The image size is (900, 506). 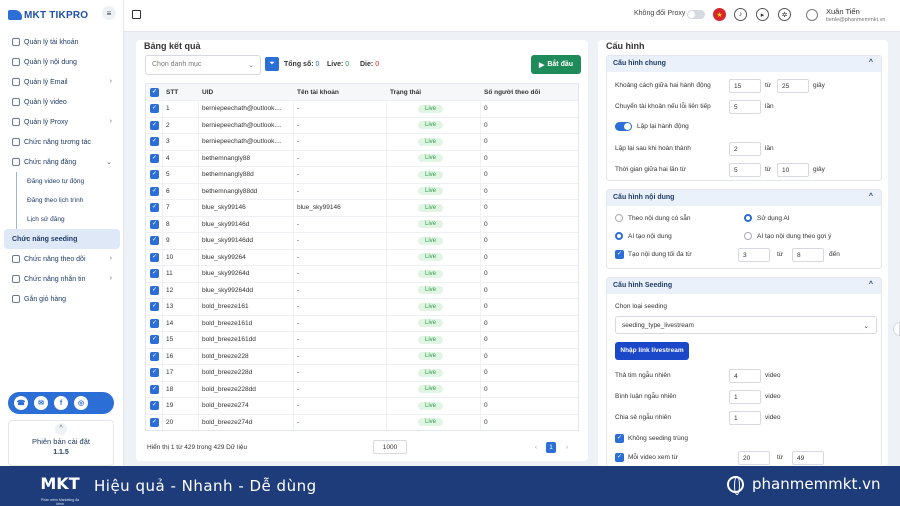 I want to click on sidebar-item-cart: Gắn giỏ hàng, so click(x=62, y=299).